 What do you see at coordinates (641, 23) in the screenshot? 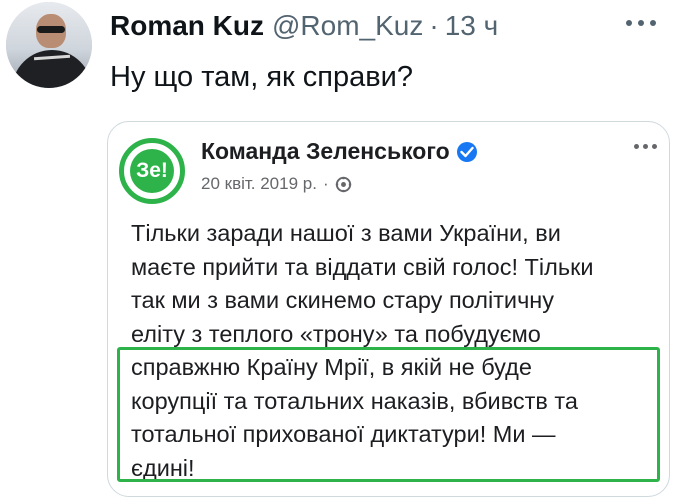
I see `more-horizontal-icon` at bounding box center [641, 23].